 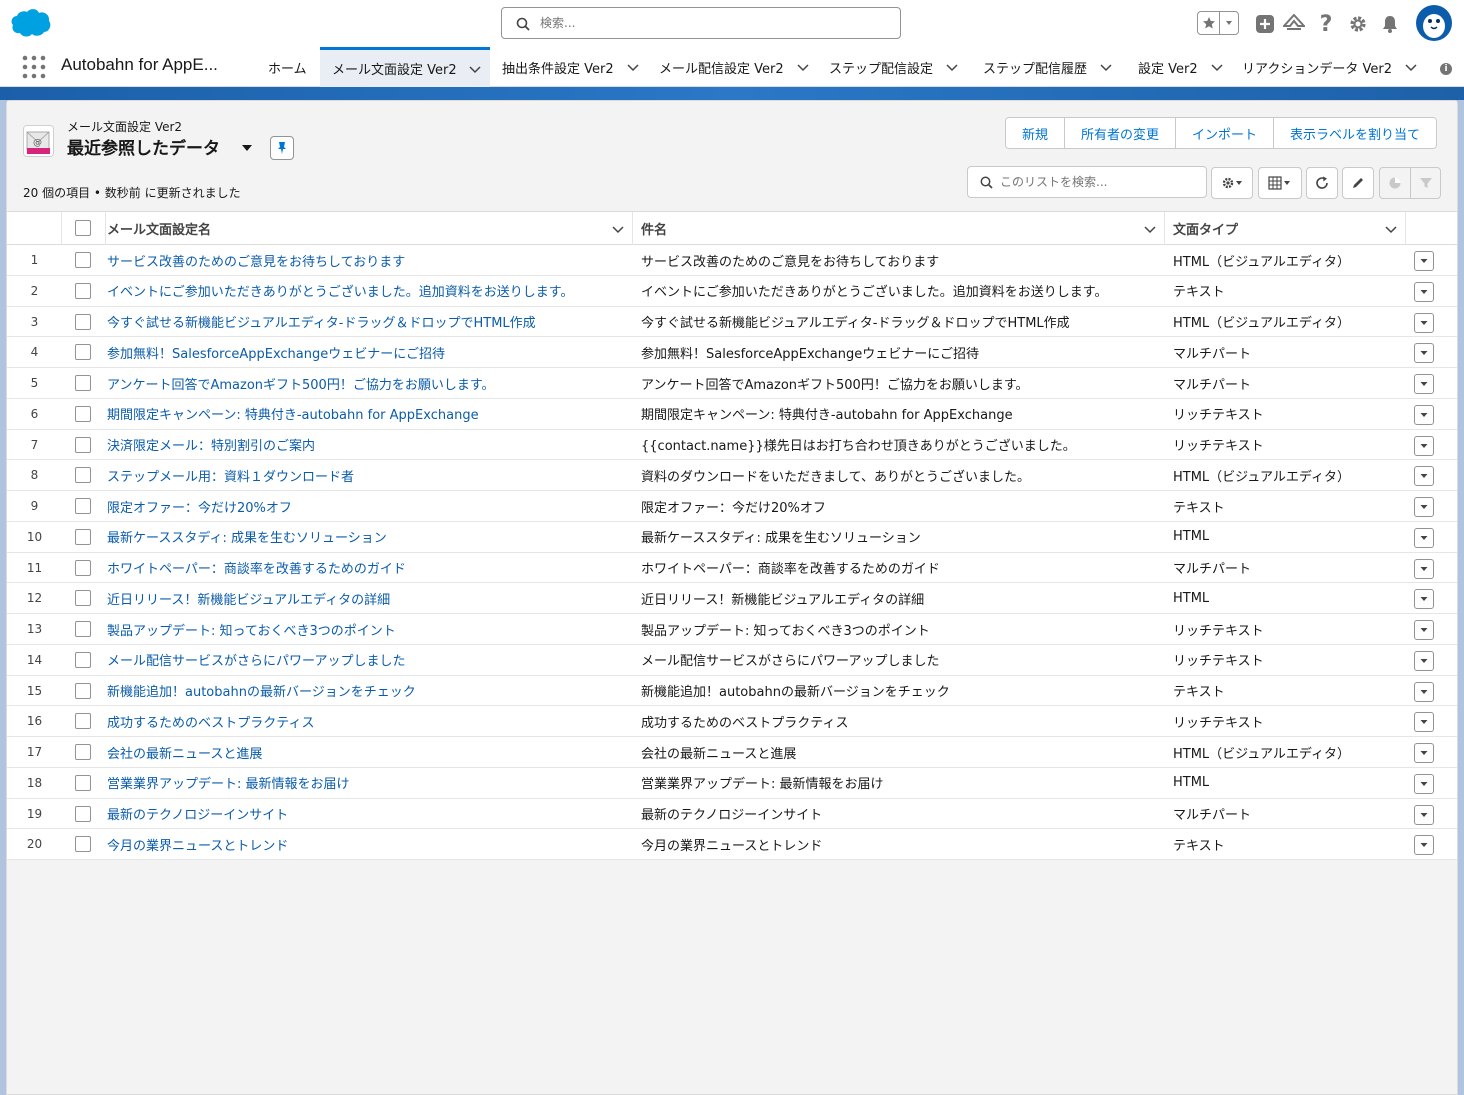 I want to click on global-search-input, so click(x=715, y=23).